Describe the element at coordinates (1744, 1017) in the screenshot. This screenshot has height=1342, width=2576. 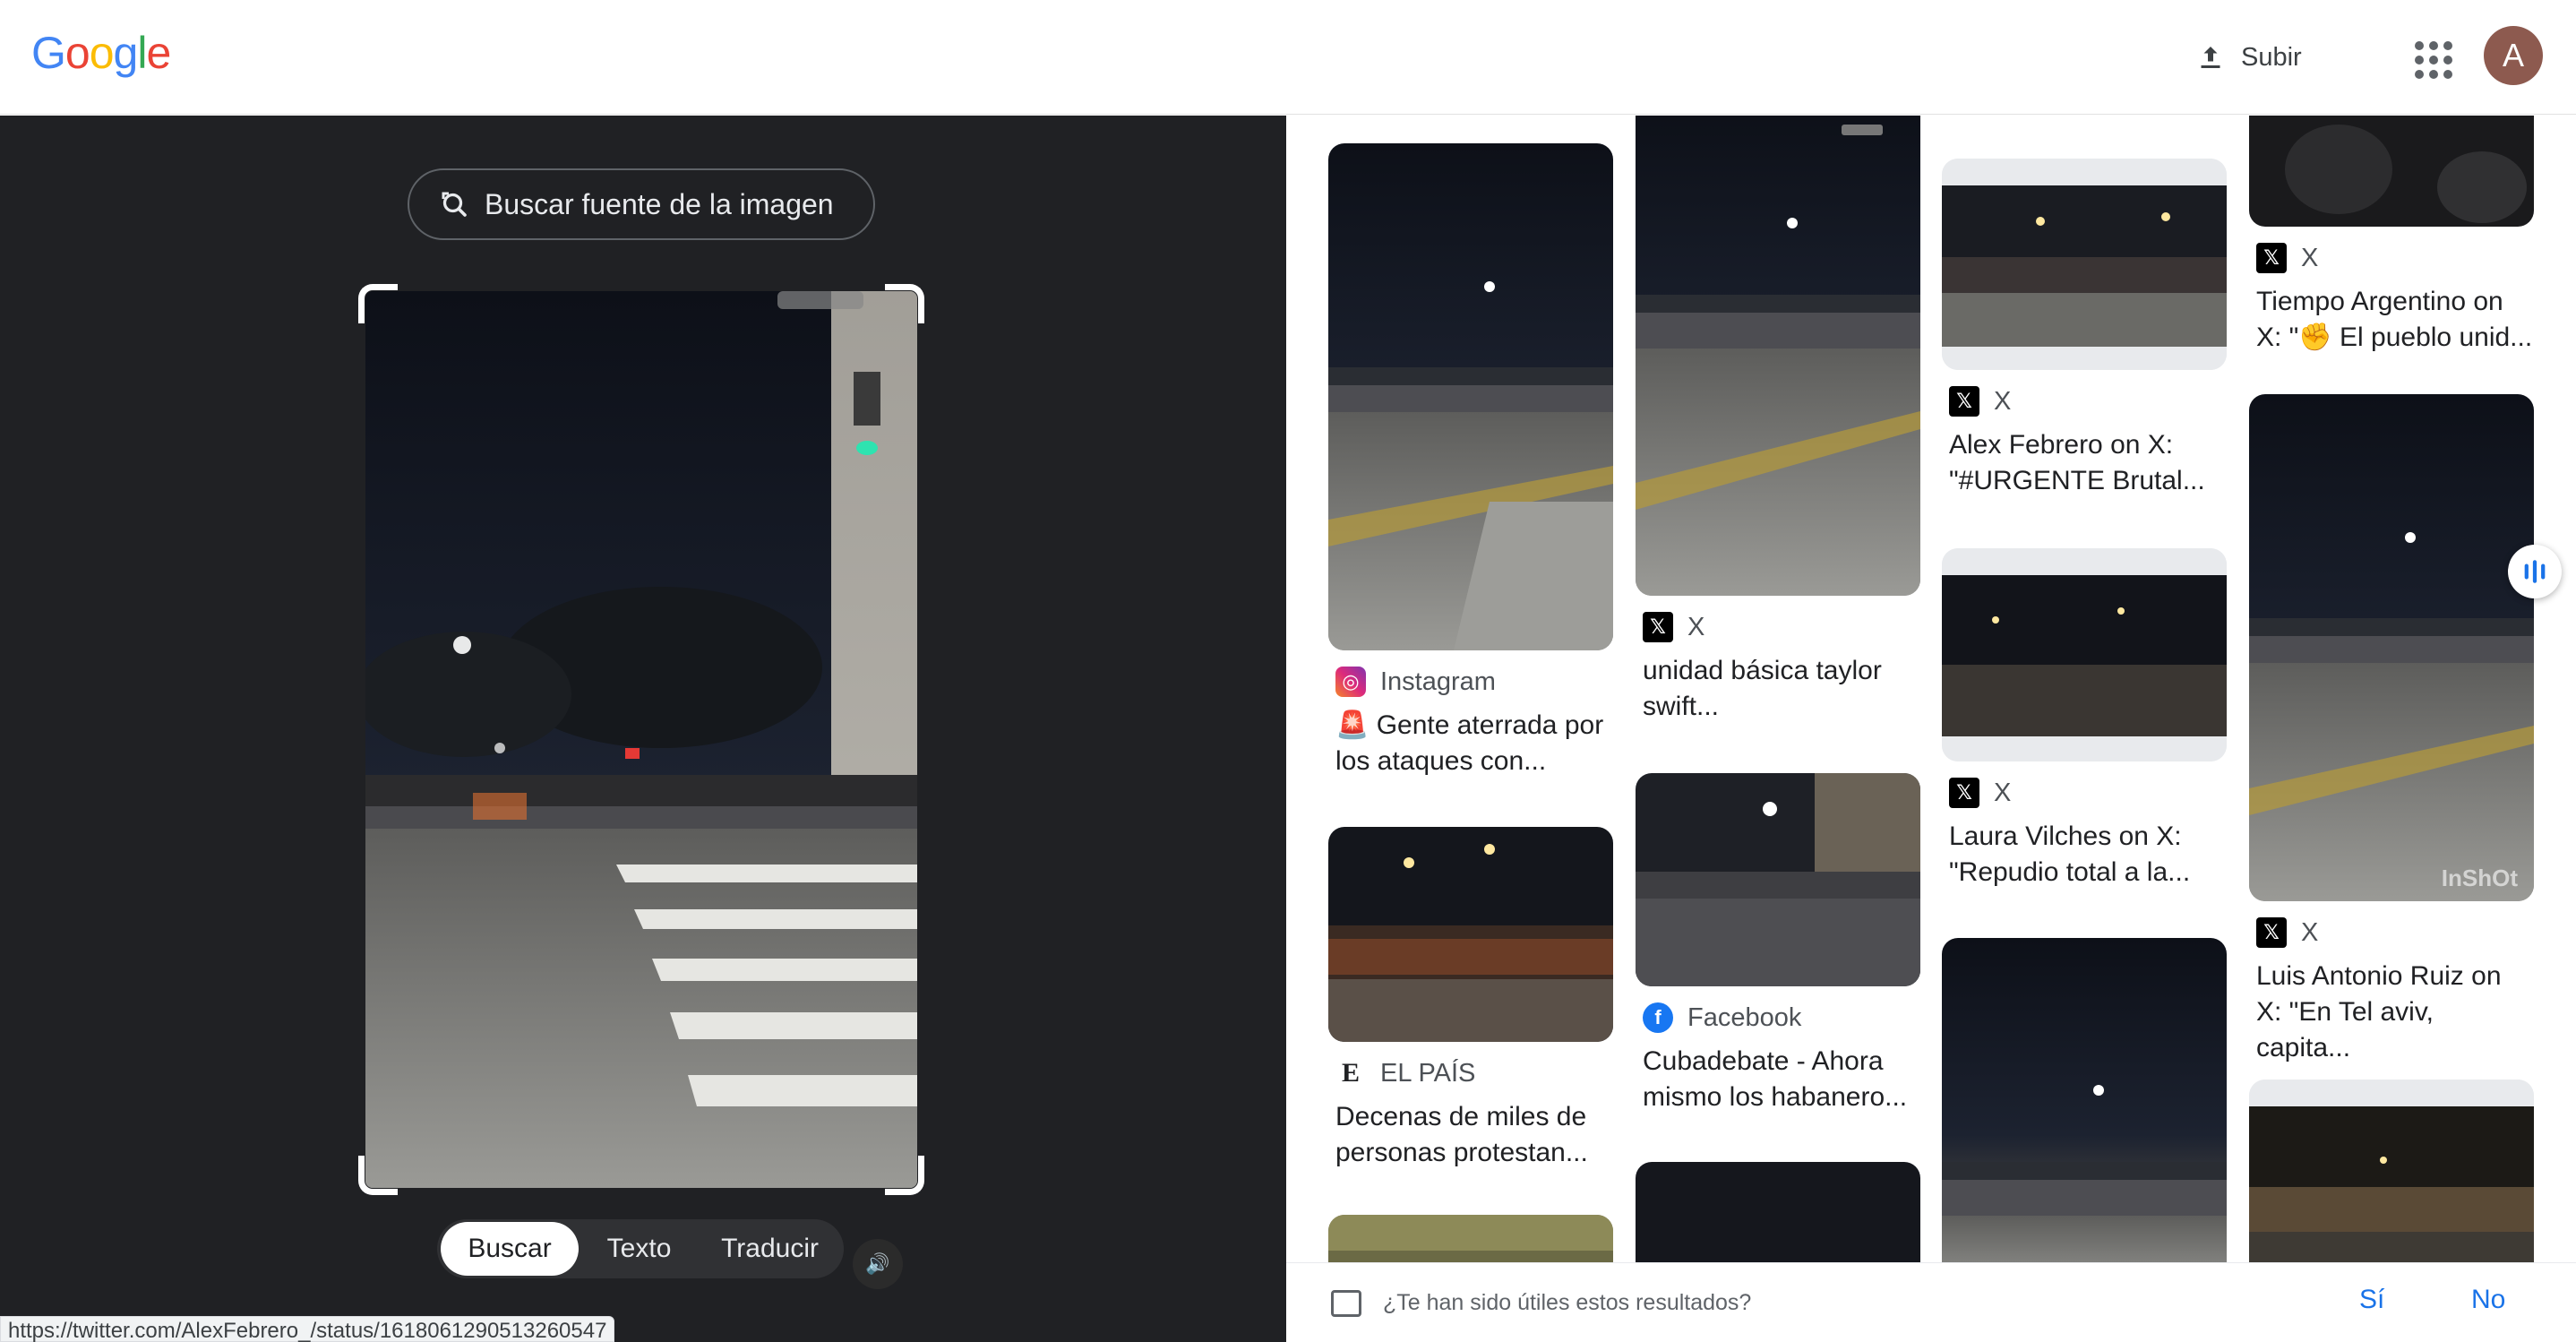
I see `result-source-name: Facebook` at that location.